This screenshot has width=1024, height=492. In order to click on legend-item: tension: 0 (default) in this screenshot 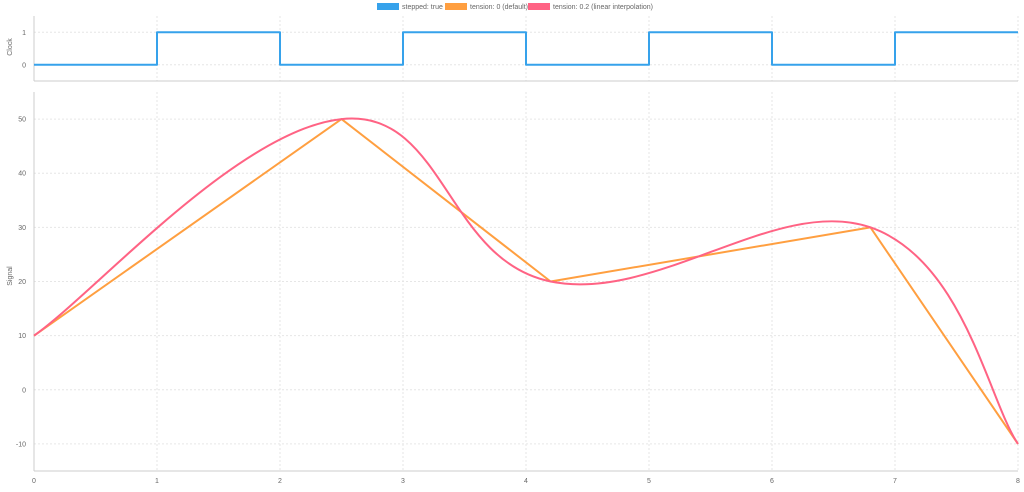, I will do `click(486, 7)`.